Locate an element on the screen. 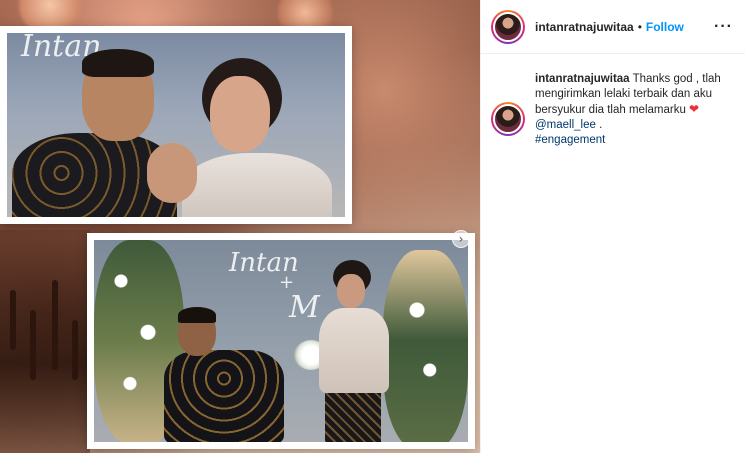  bride-figure is located at coordinates (257, 137).